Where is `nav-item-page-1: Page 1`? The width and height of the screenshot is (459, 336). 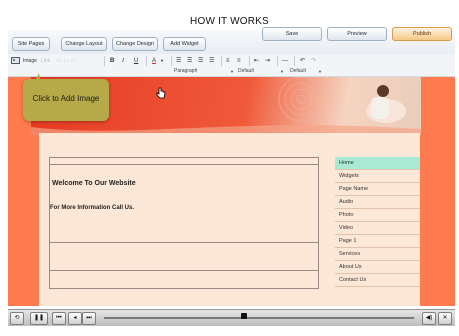
nav-item-page-1: Page 1 is located at coordinates (377, 241).